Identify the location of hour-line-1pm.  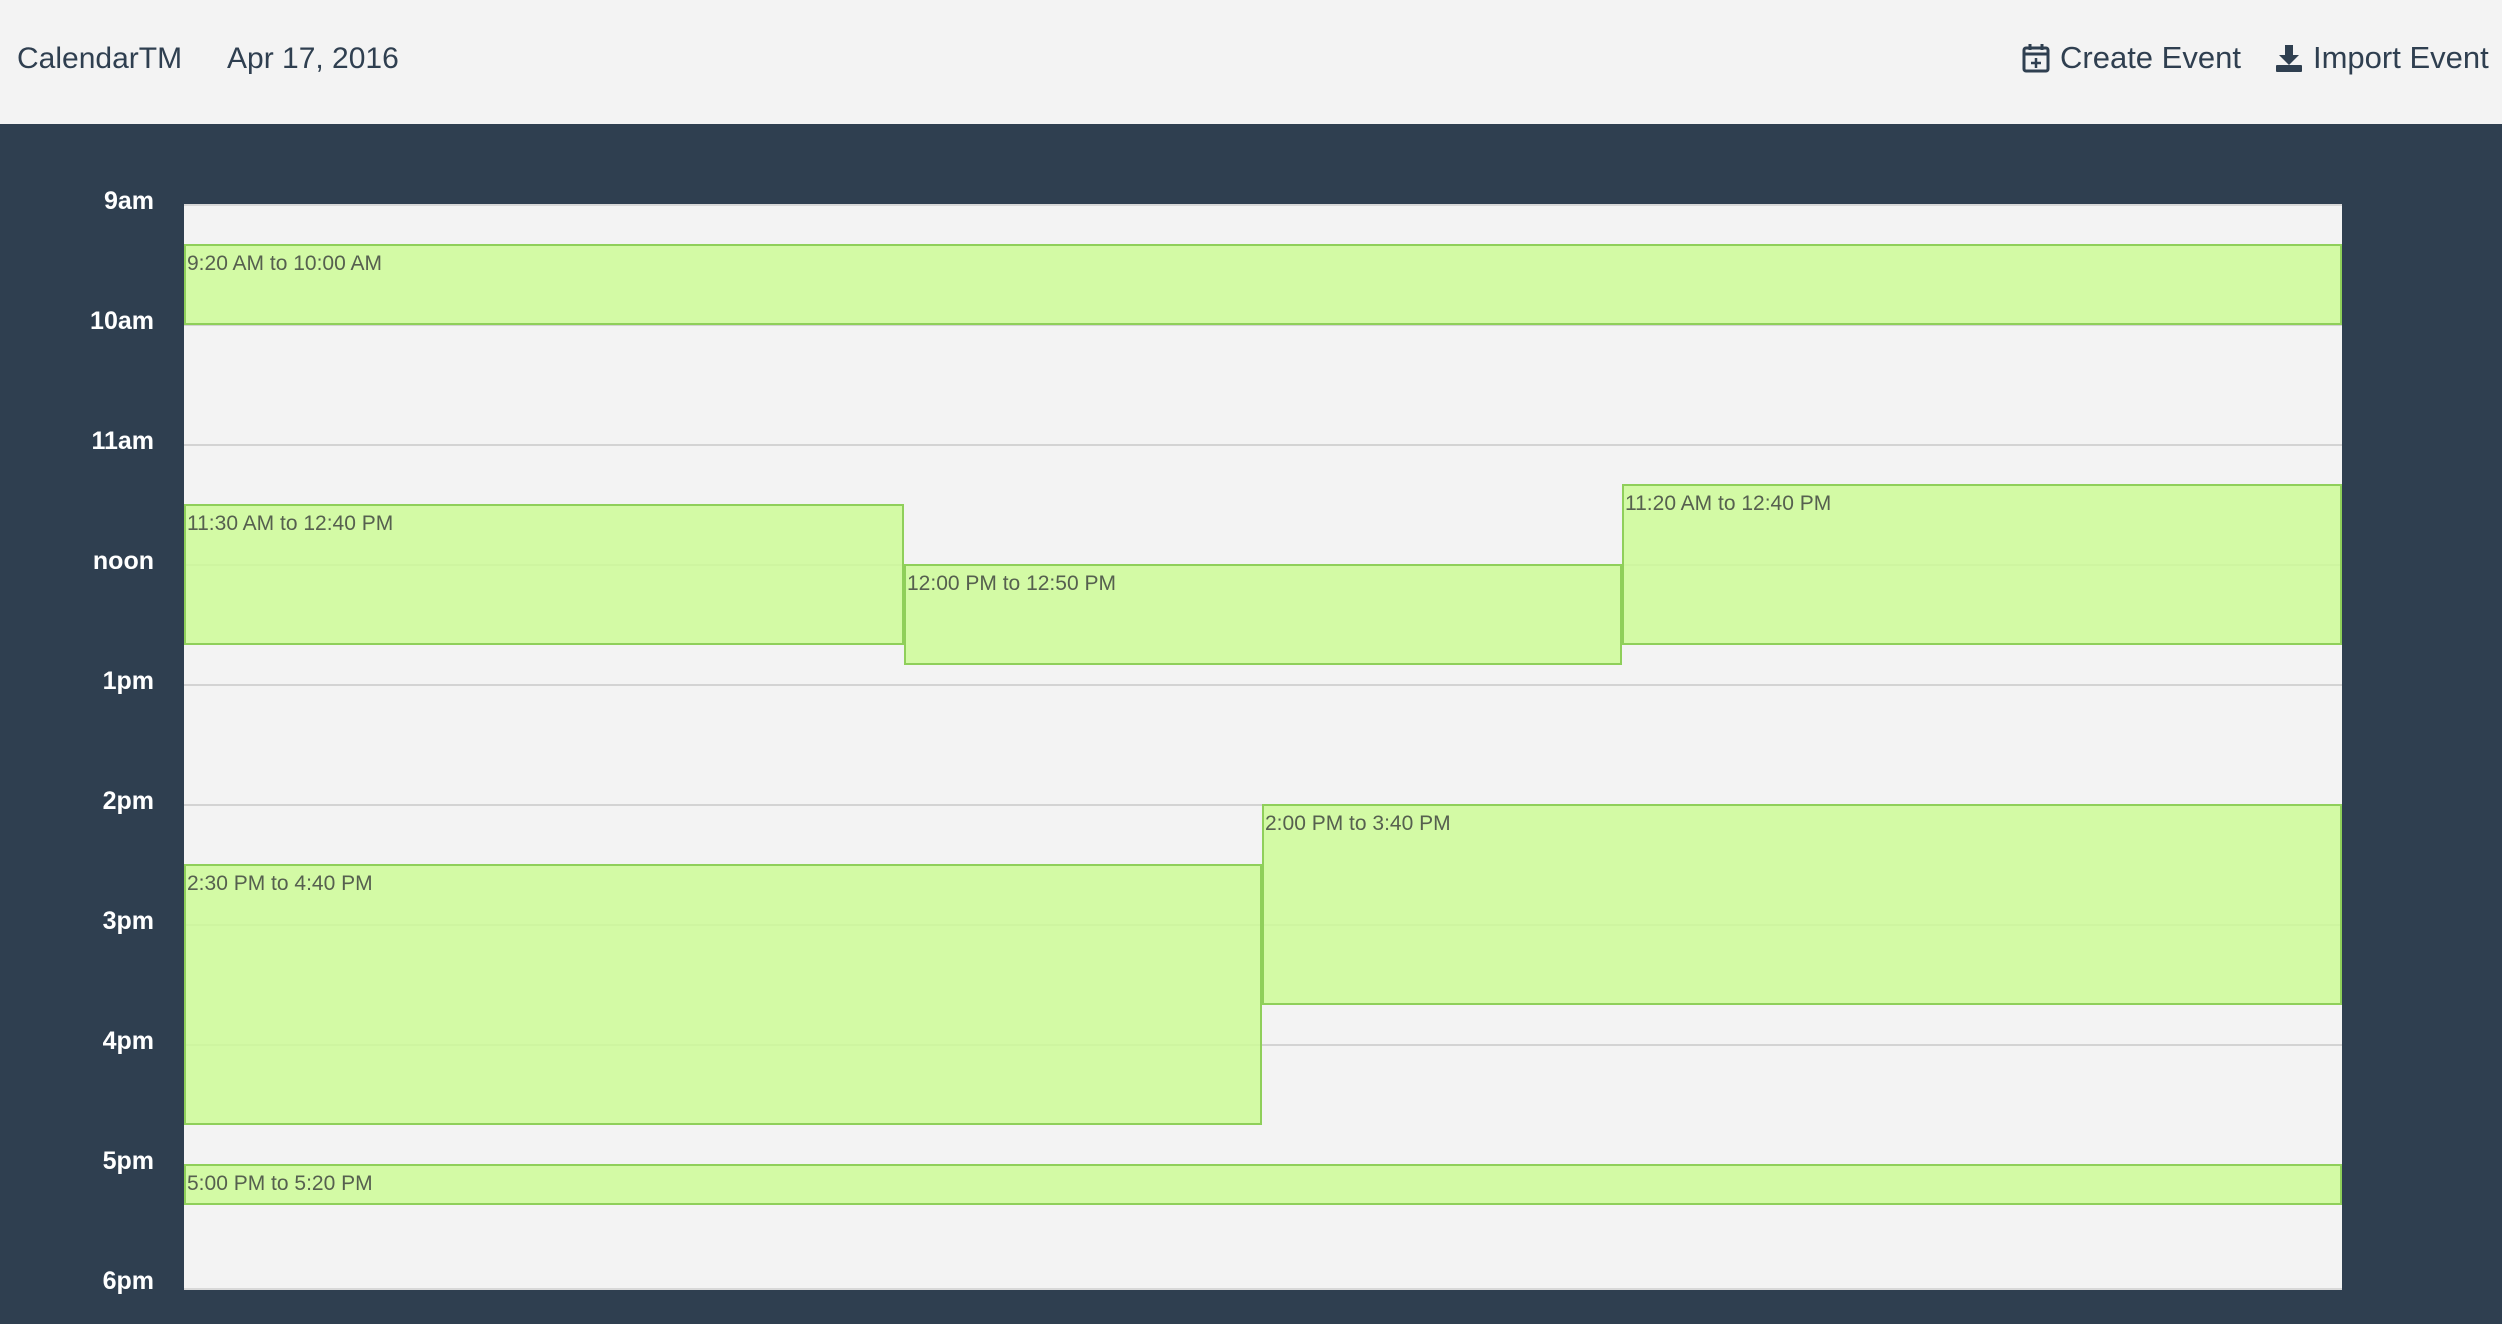
(1263, 685).